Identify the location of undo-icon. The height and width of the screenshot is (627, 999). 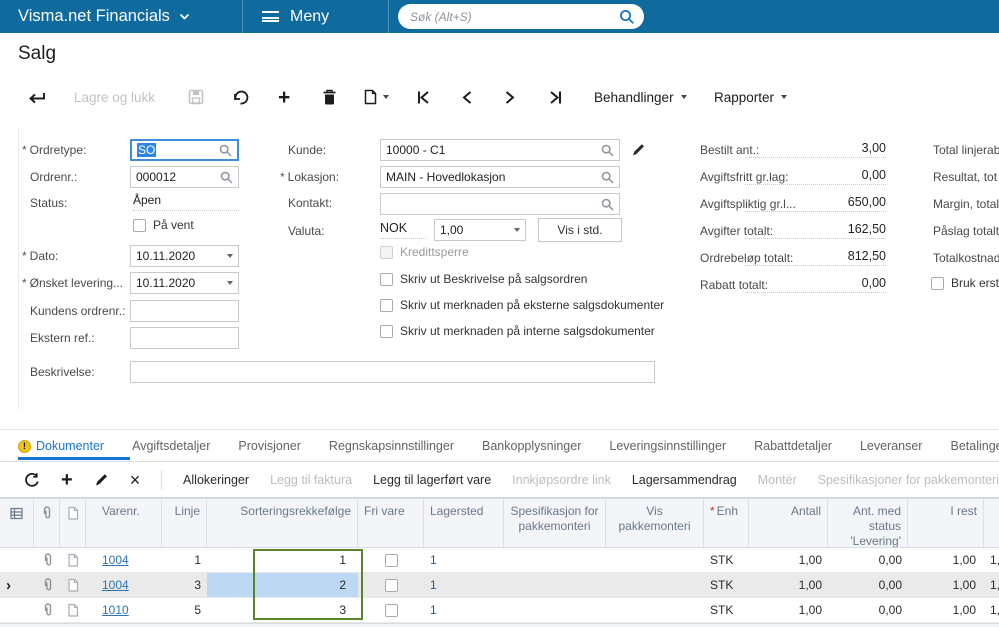
(241, 97).